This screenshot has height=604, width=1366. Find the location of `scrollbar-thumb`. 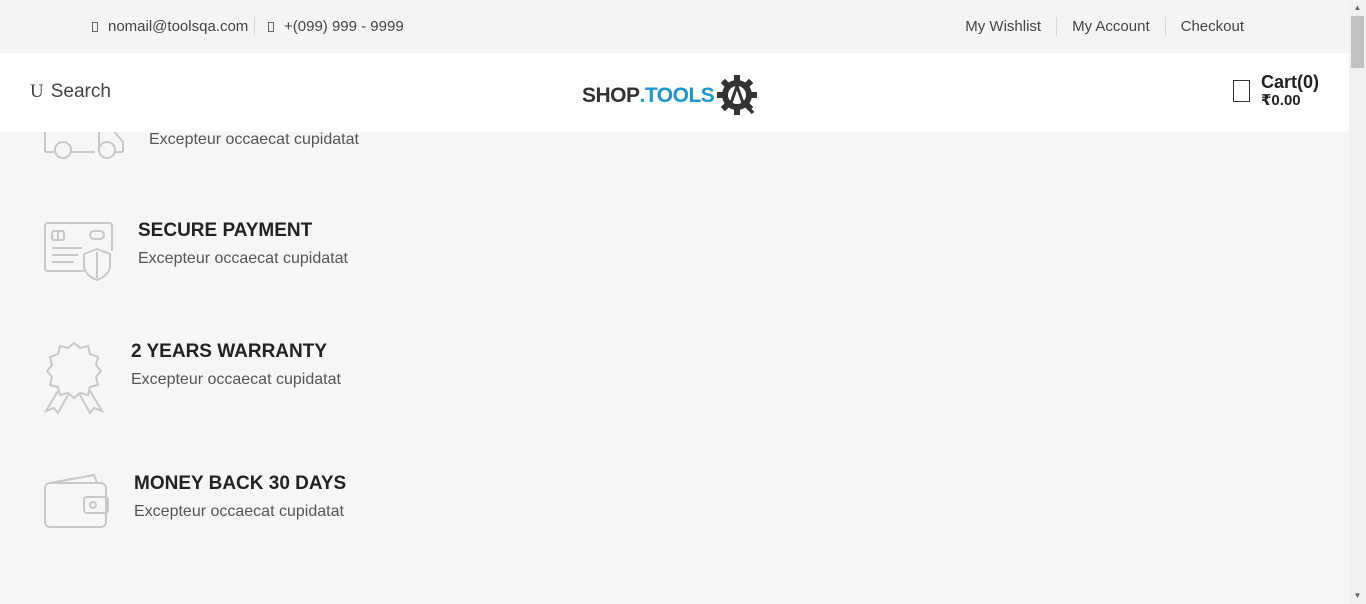

scrollbar-thumb is located at coordinates (1357, 42).